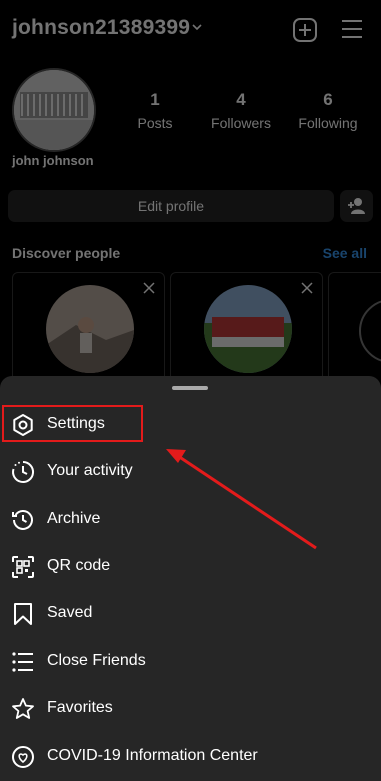  I want to click on menu-item-close-friends: Close Friends, so click(190, 662).